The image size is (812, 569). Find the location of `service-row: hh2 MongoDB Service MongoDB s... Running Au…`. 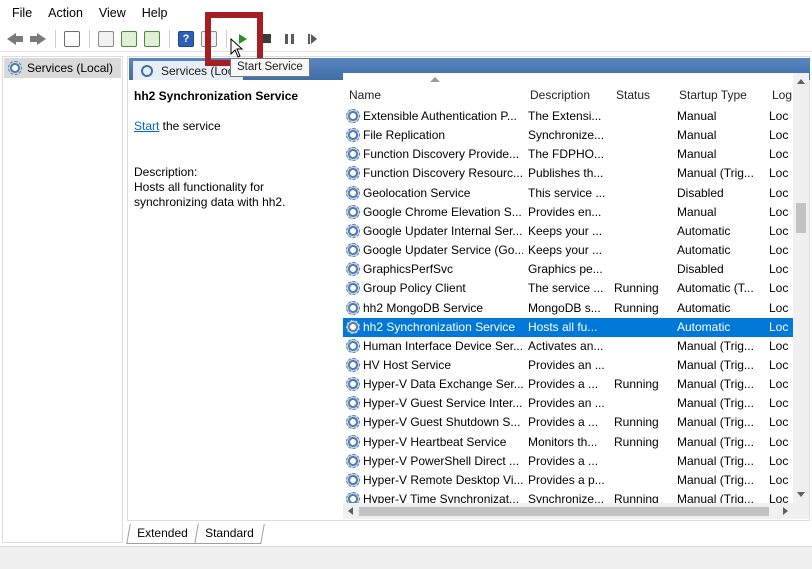

service-row: hh2 MongoDB Service MongoDB s... Running Au… is located at coordinates (568, 308).